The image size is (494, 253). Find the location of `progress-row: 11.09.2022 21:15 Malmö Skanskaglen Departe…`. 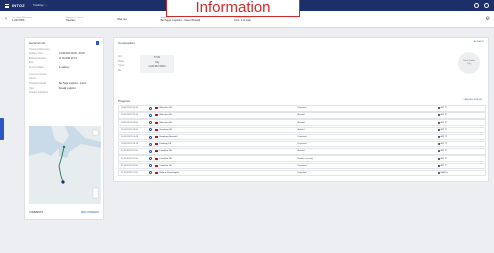

progress-row: 11.09.2022 21:15 Malmö Skanskaglen Departe… is located at coordinates (302, 173).